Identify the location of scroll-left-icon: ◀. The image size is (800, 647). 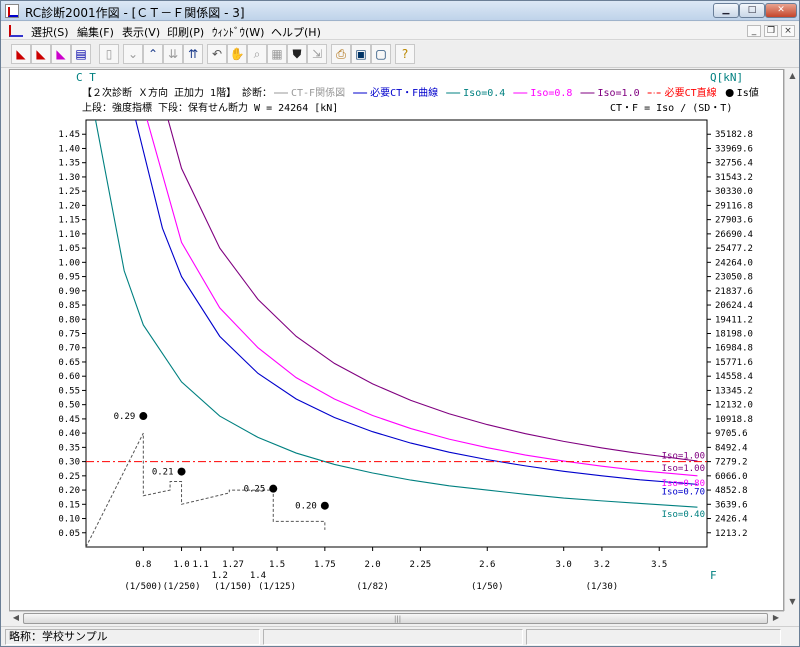
(16, 618).